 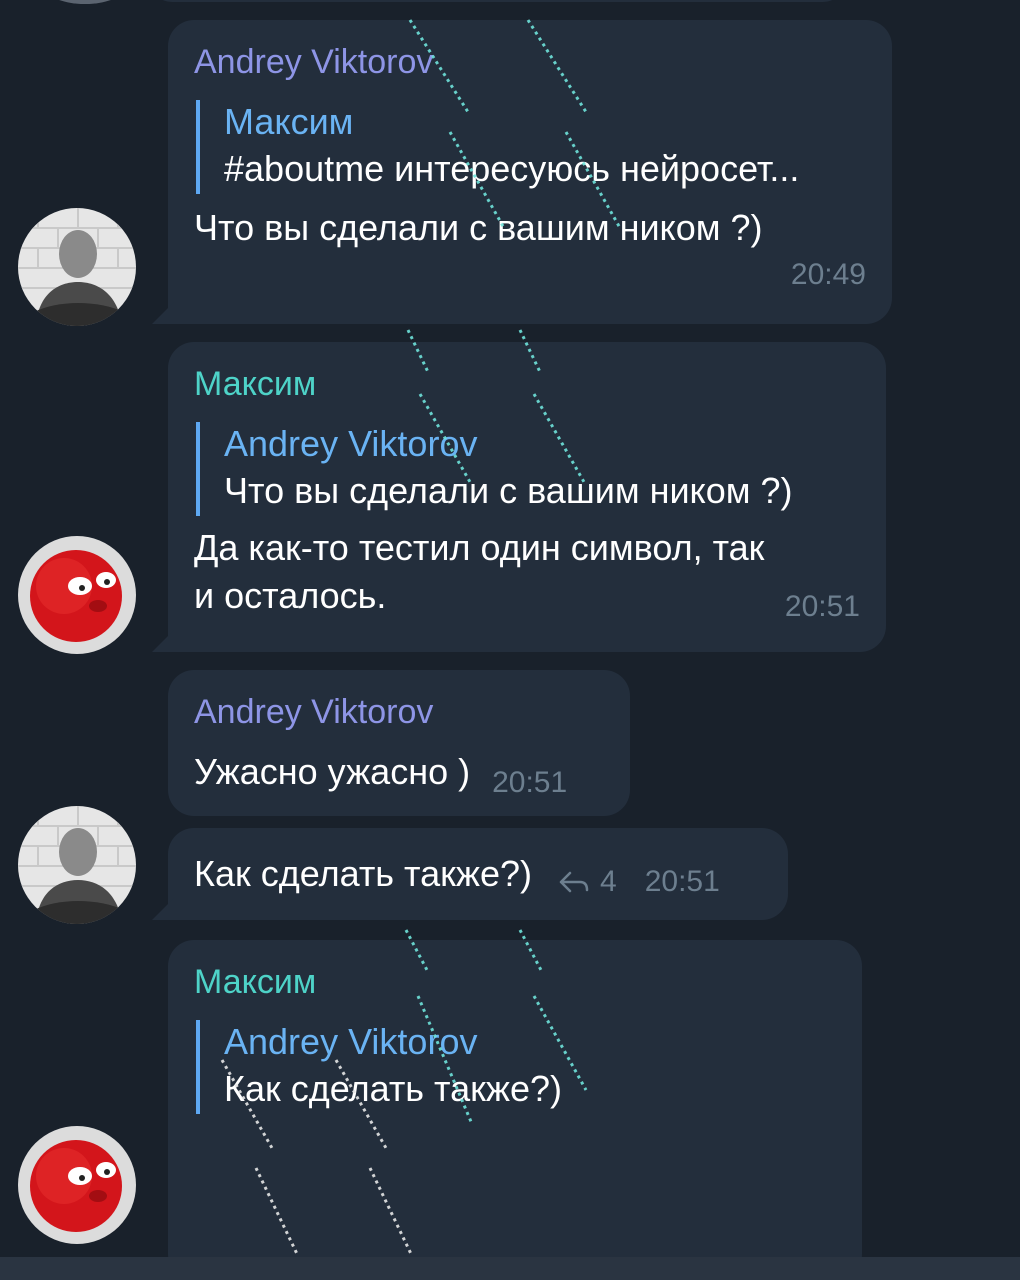 I want to click on message-input-bar, so click(x=510, y=1268).